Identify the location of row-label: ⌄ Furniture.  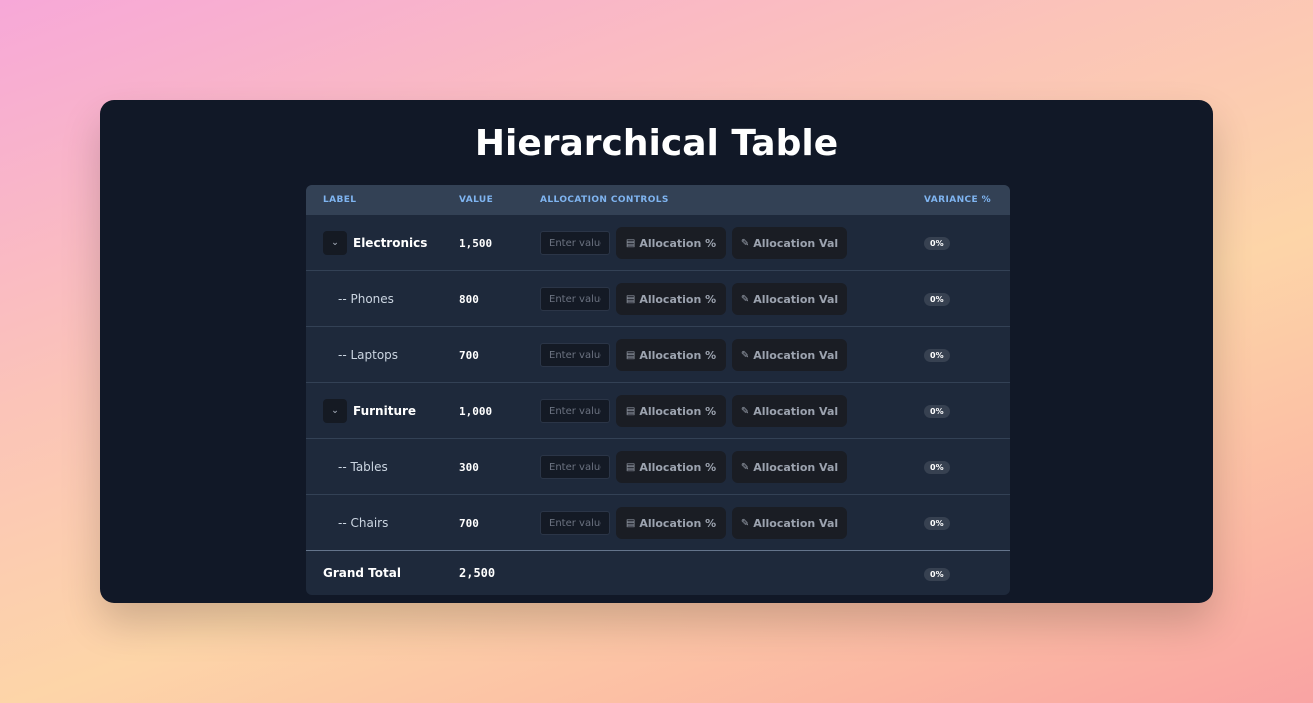
(369, 411).